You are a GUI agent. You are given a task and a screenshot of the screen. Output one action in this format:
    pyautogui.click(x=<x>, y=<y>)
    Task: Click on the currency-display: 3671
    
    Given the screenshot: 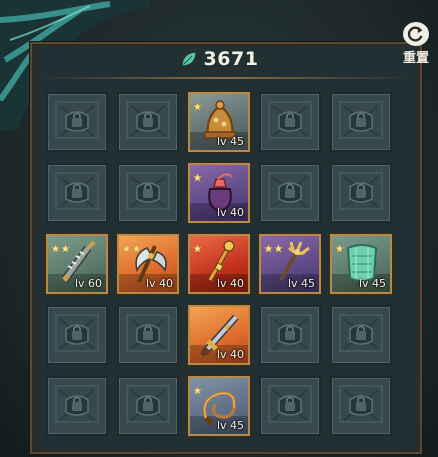 What is the action you would take?
    pyautogui.click(x=219, y=59)
    